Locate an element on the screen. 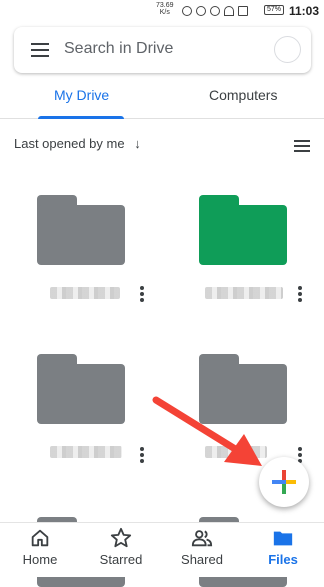 The height and width of the screenshot is (587, 324). wifi-icon is located at coordinates (229, 11).